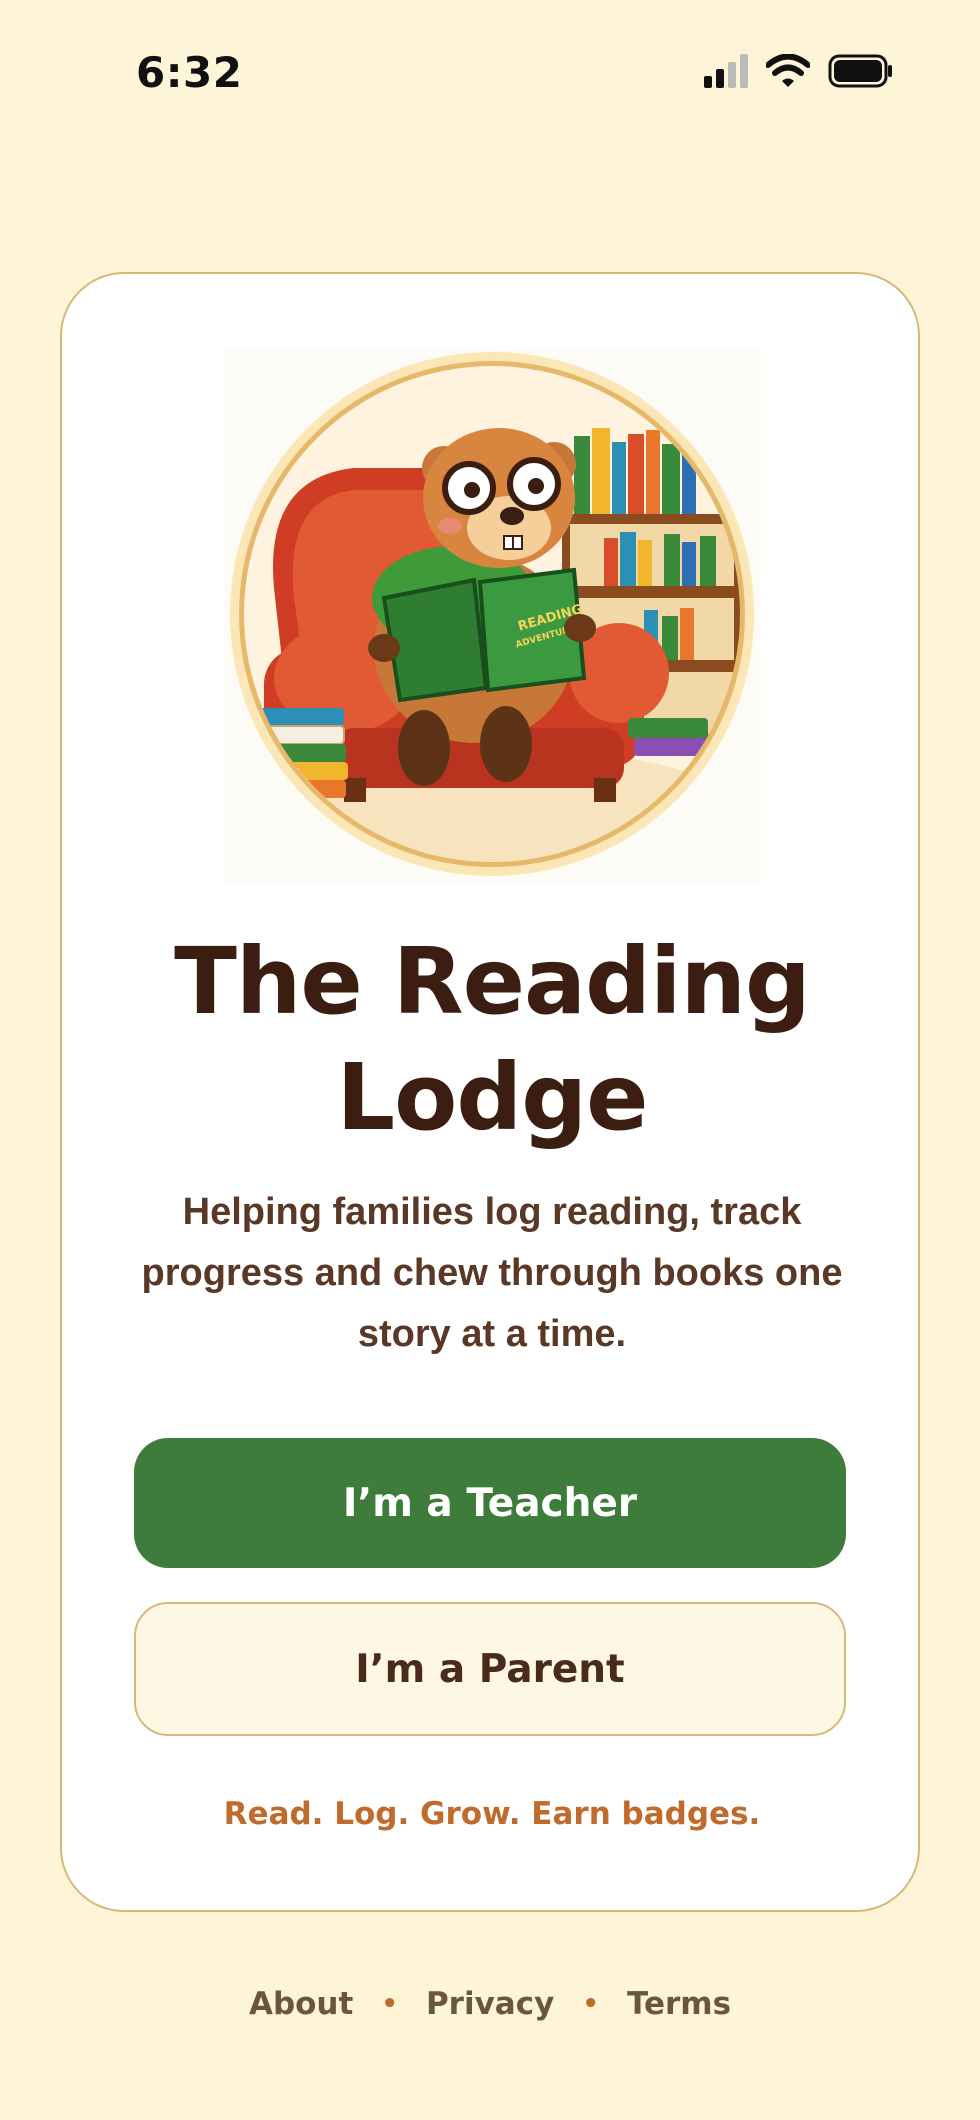  I want to click on tagline: Read. Log. Grow. Earn badges., so click(492, 1814).